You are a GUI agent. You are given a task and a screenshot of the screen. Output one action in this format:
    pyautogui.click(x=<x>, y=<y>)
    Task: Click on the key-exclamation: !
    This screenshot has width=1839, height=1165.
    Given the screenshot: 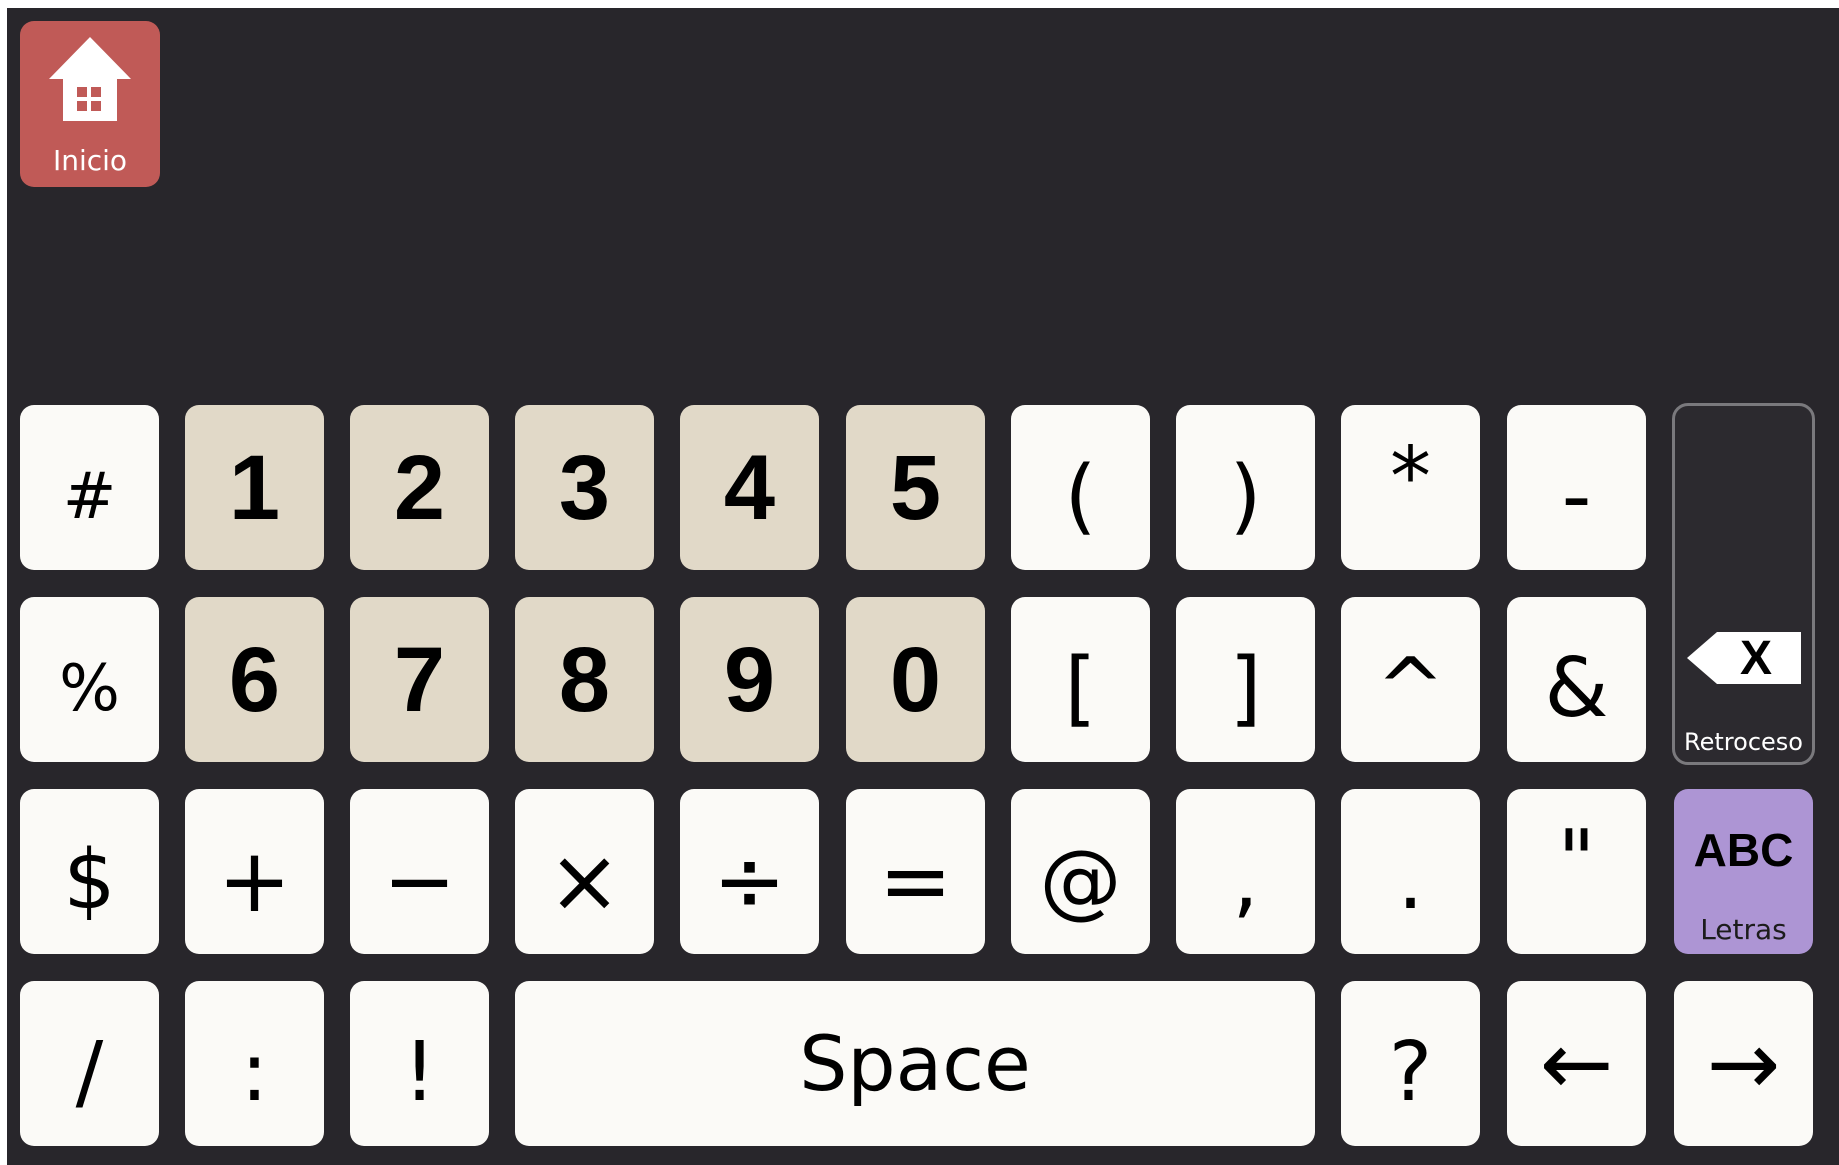 What is the action you would take?
    pyautogui.click(x=419, y=1063)
    